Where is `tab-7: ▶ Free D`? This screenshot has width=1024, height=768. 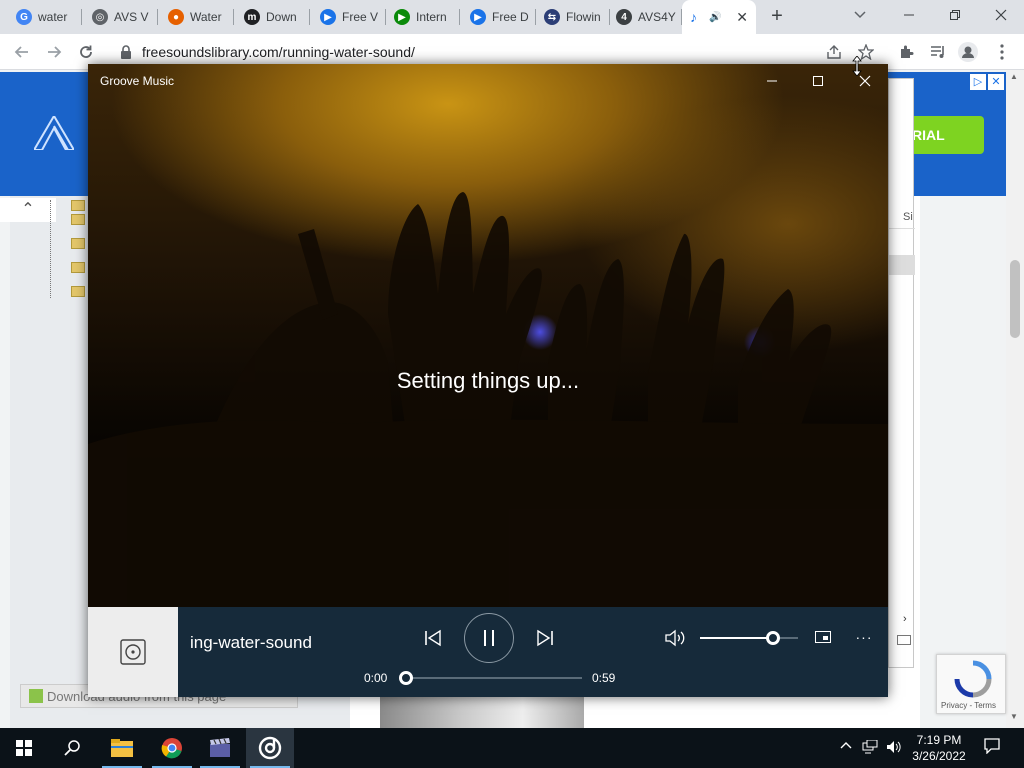
tab-7: ▶ Free D is located at coordinates (499, 17).